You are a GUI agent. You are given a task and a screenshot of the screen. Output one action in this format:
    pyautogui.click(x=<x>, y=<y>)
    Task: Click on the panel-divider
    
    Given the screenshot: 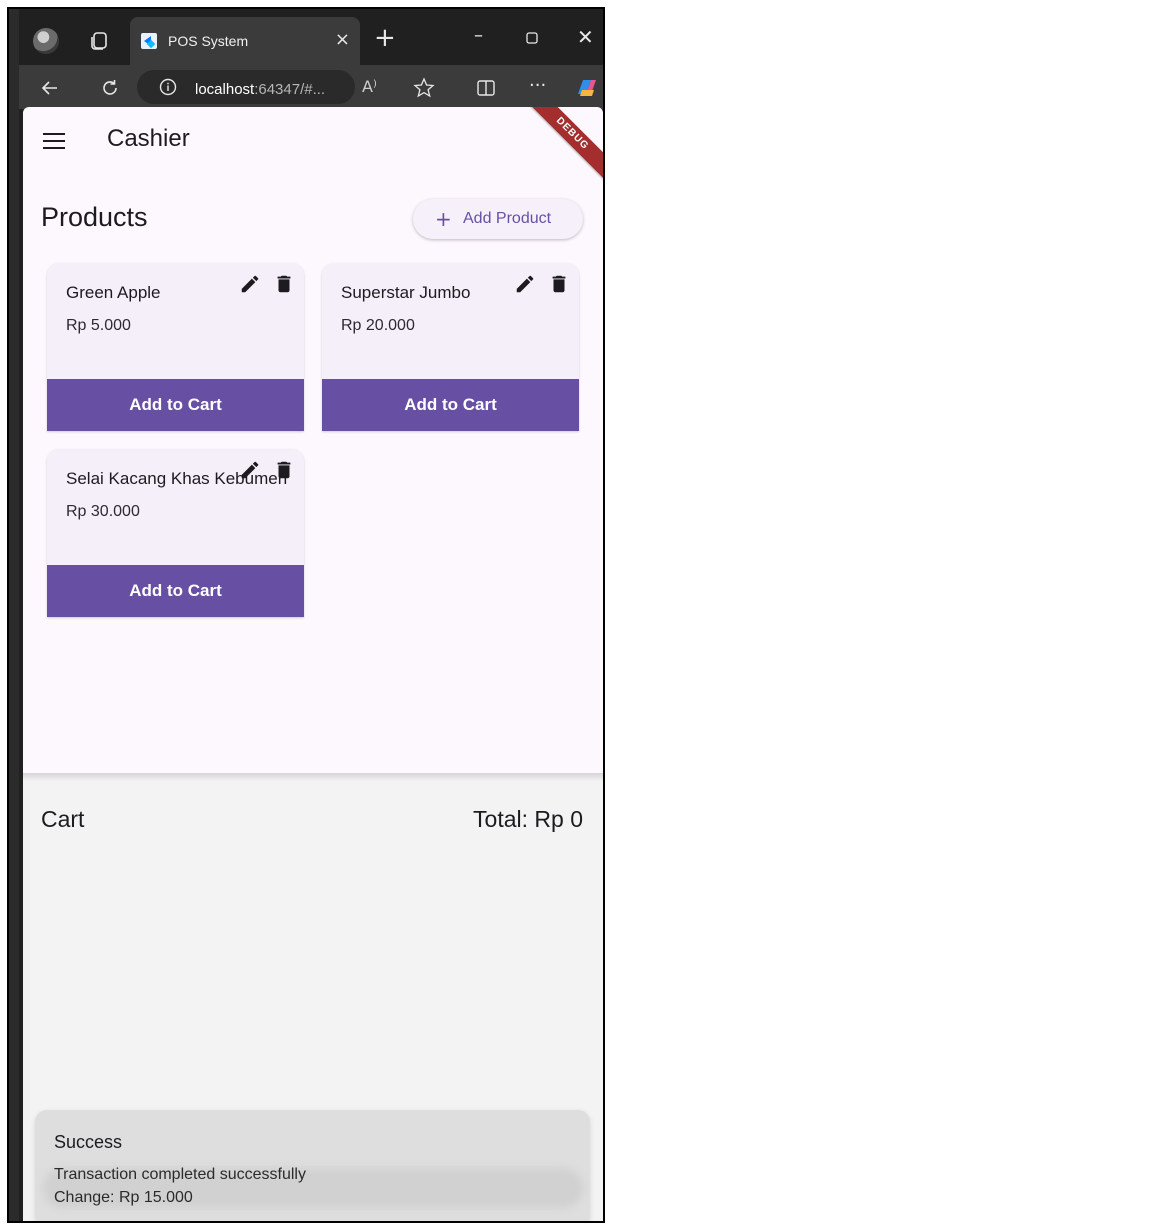 What is the action you would take?
    pyautogui.click(x=313, y=777)
    